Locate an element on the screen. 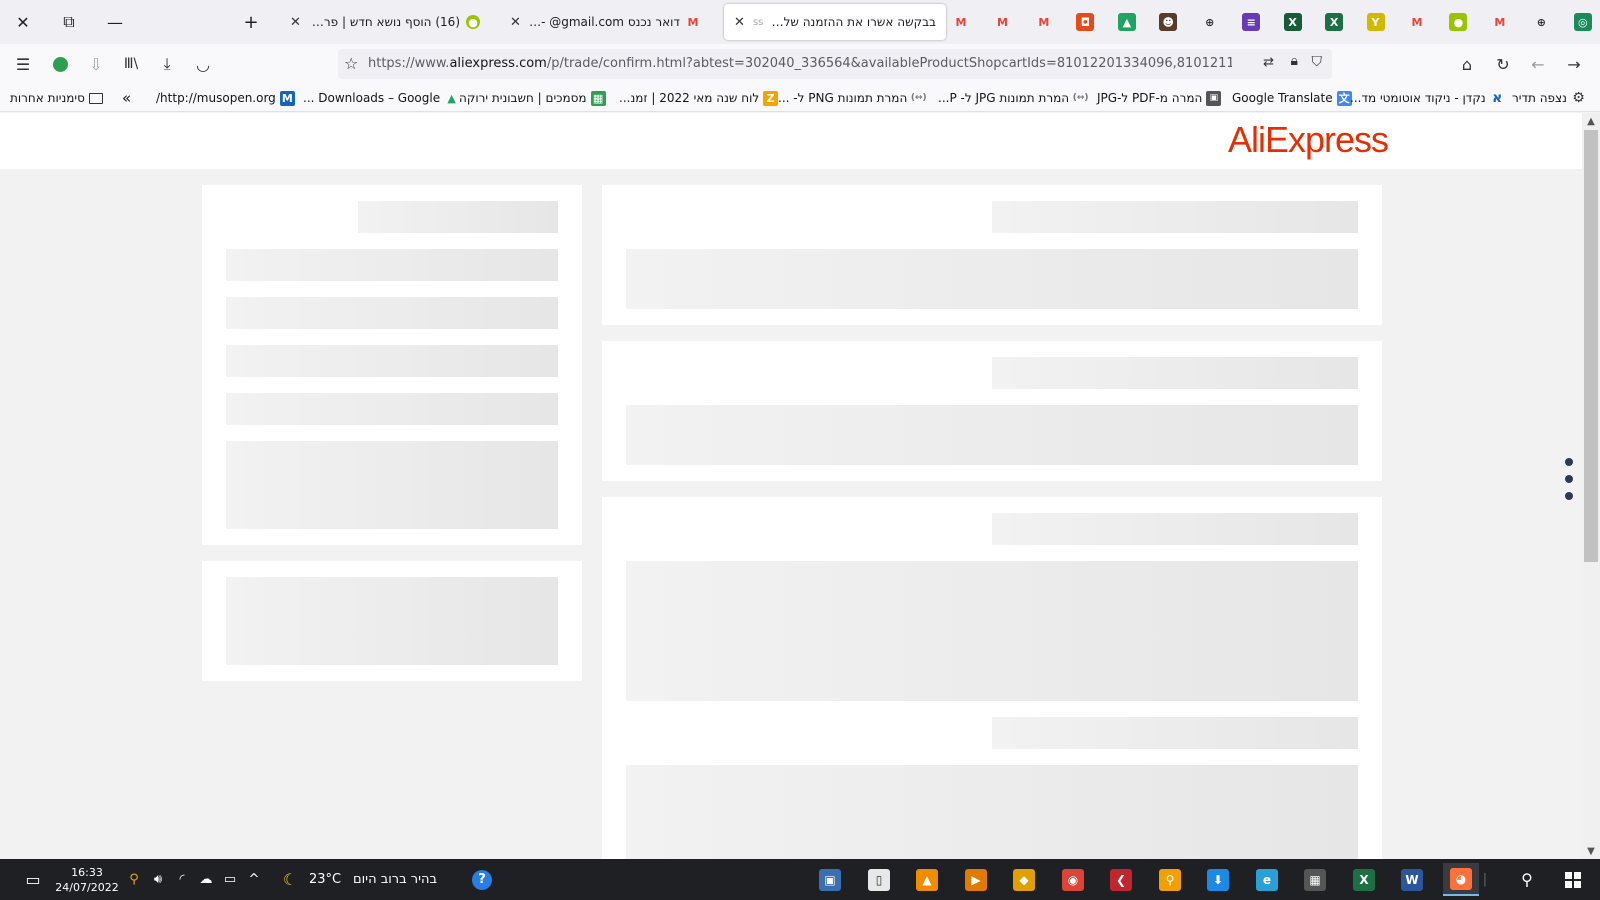 Image resolution: width=1600 pixels, height=900 pixels. bookmark-star-icon: ☆ is located at coordinates (351, 63).